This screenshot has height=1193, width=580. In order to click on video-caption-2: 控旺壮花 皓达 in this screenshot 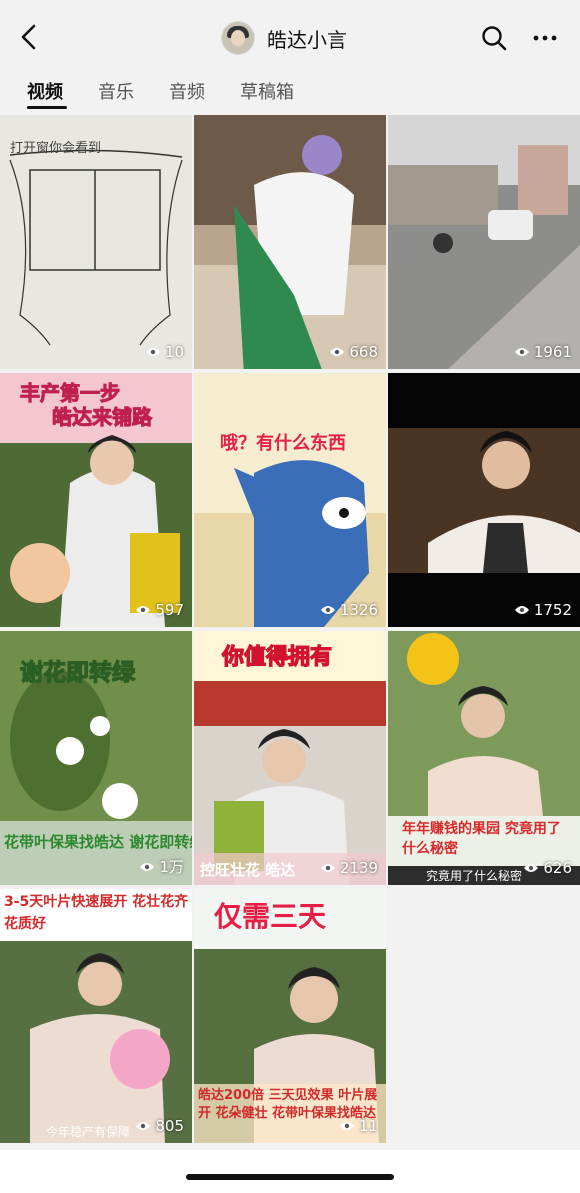, I will do `click(248, 870)`.